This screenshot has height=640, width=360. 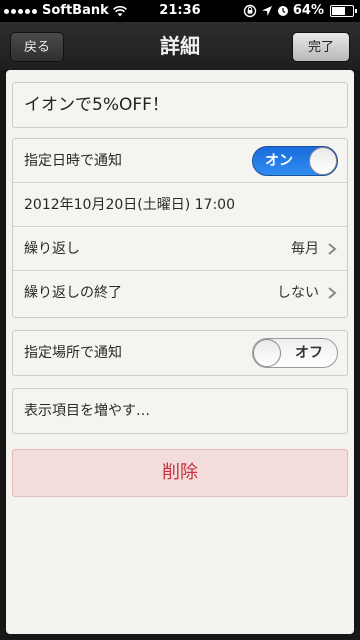 I want to click on title-row: イオンで5%OFF！, so click(x=180, y=105).